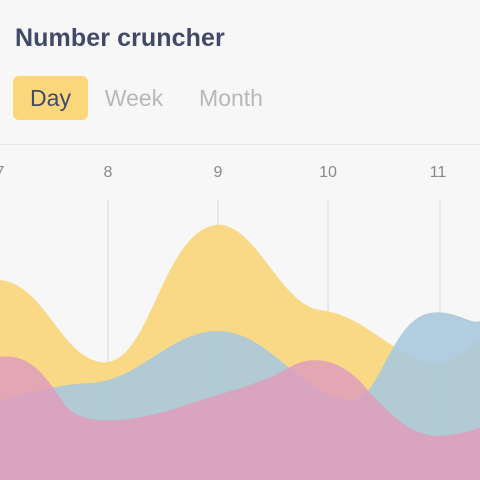 The height and width of the screenshot is (480, 480). Describe the element at coordinates (108, 172) in the screenshot. I see `x-tick-label: 8` at that location.